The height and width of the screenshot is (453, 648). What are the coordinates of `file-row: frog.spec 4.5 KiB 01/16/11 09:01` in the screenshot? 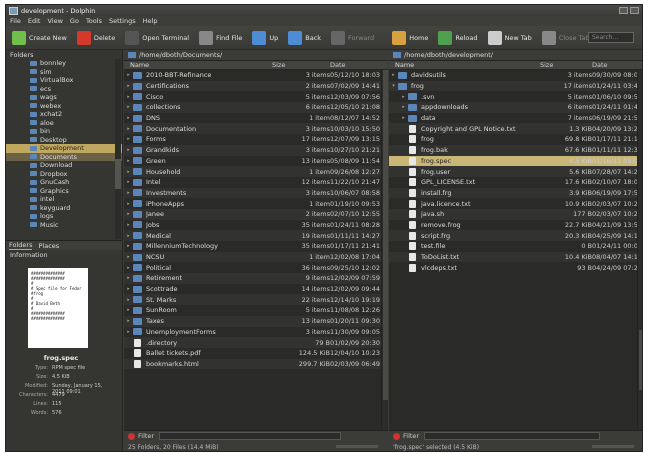 It's located at (515, 161).